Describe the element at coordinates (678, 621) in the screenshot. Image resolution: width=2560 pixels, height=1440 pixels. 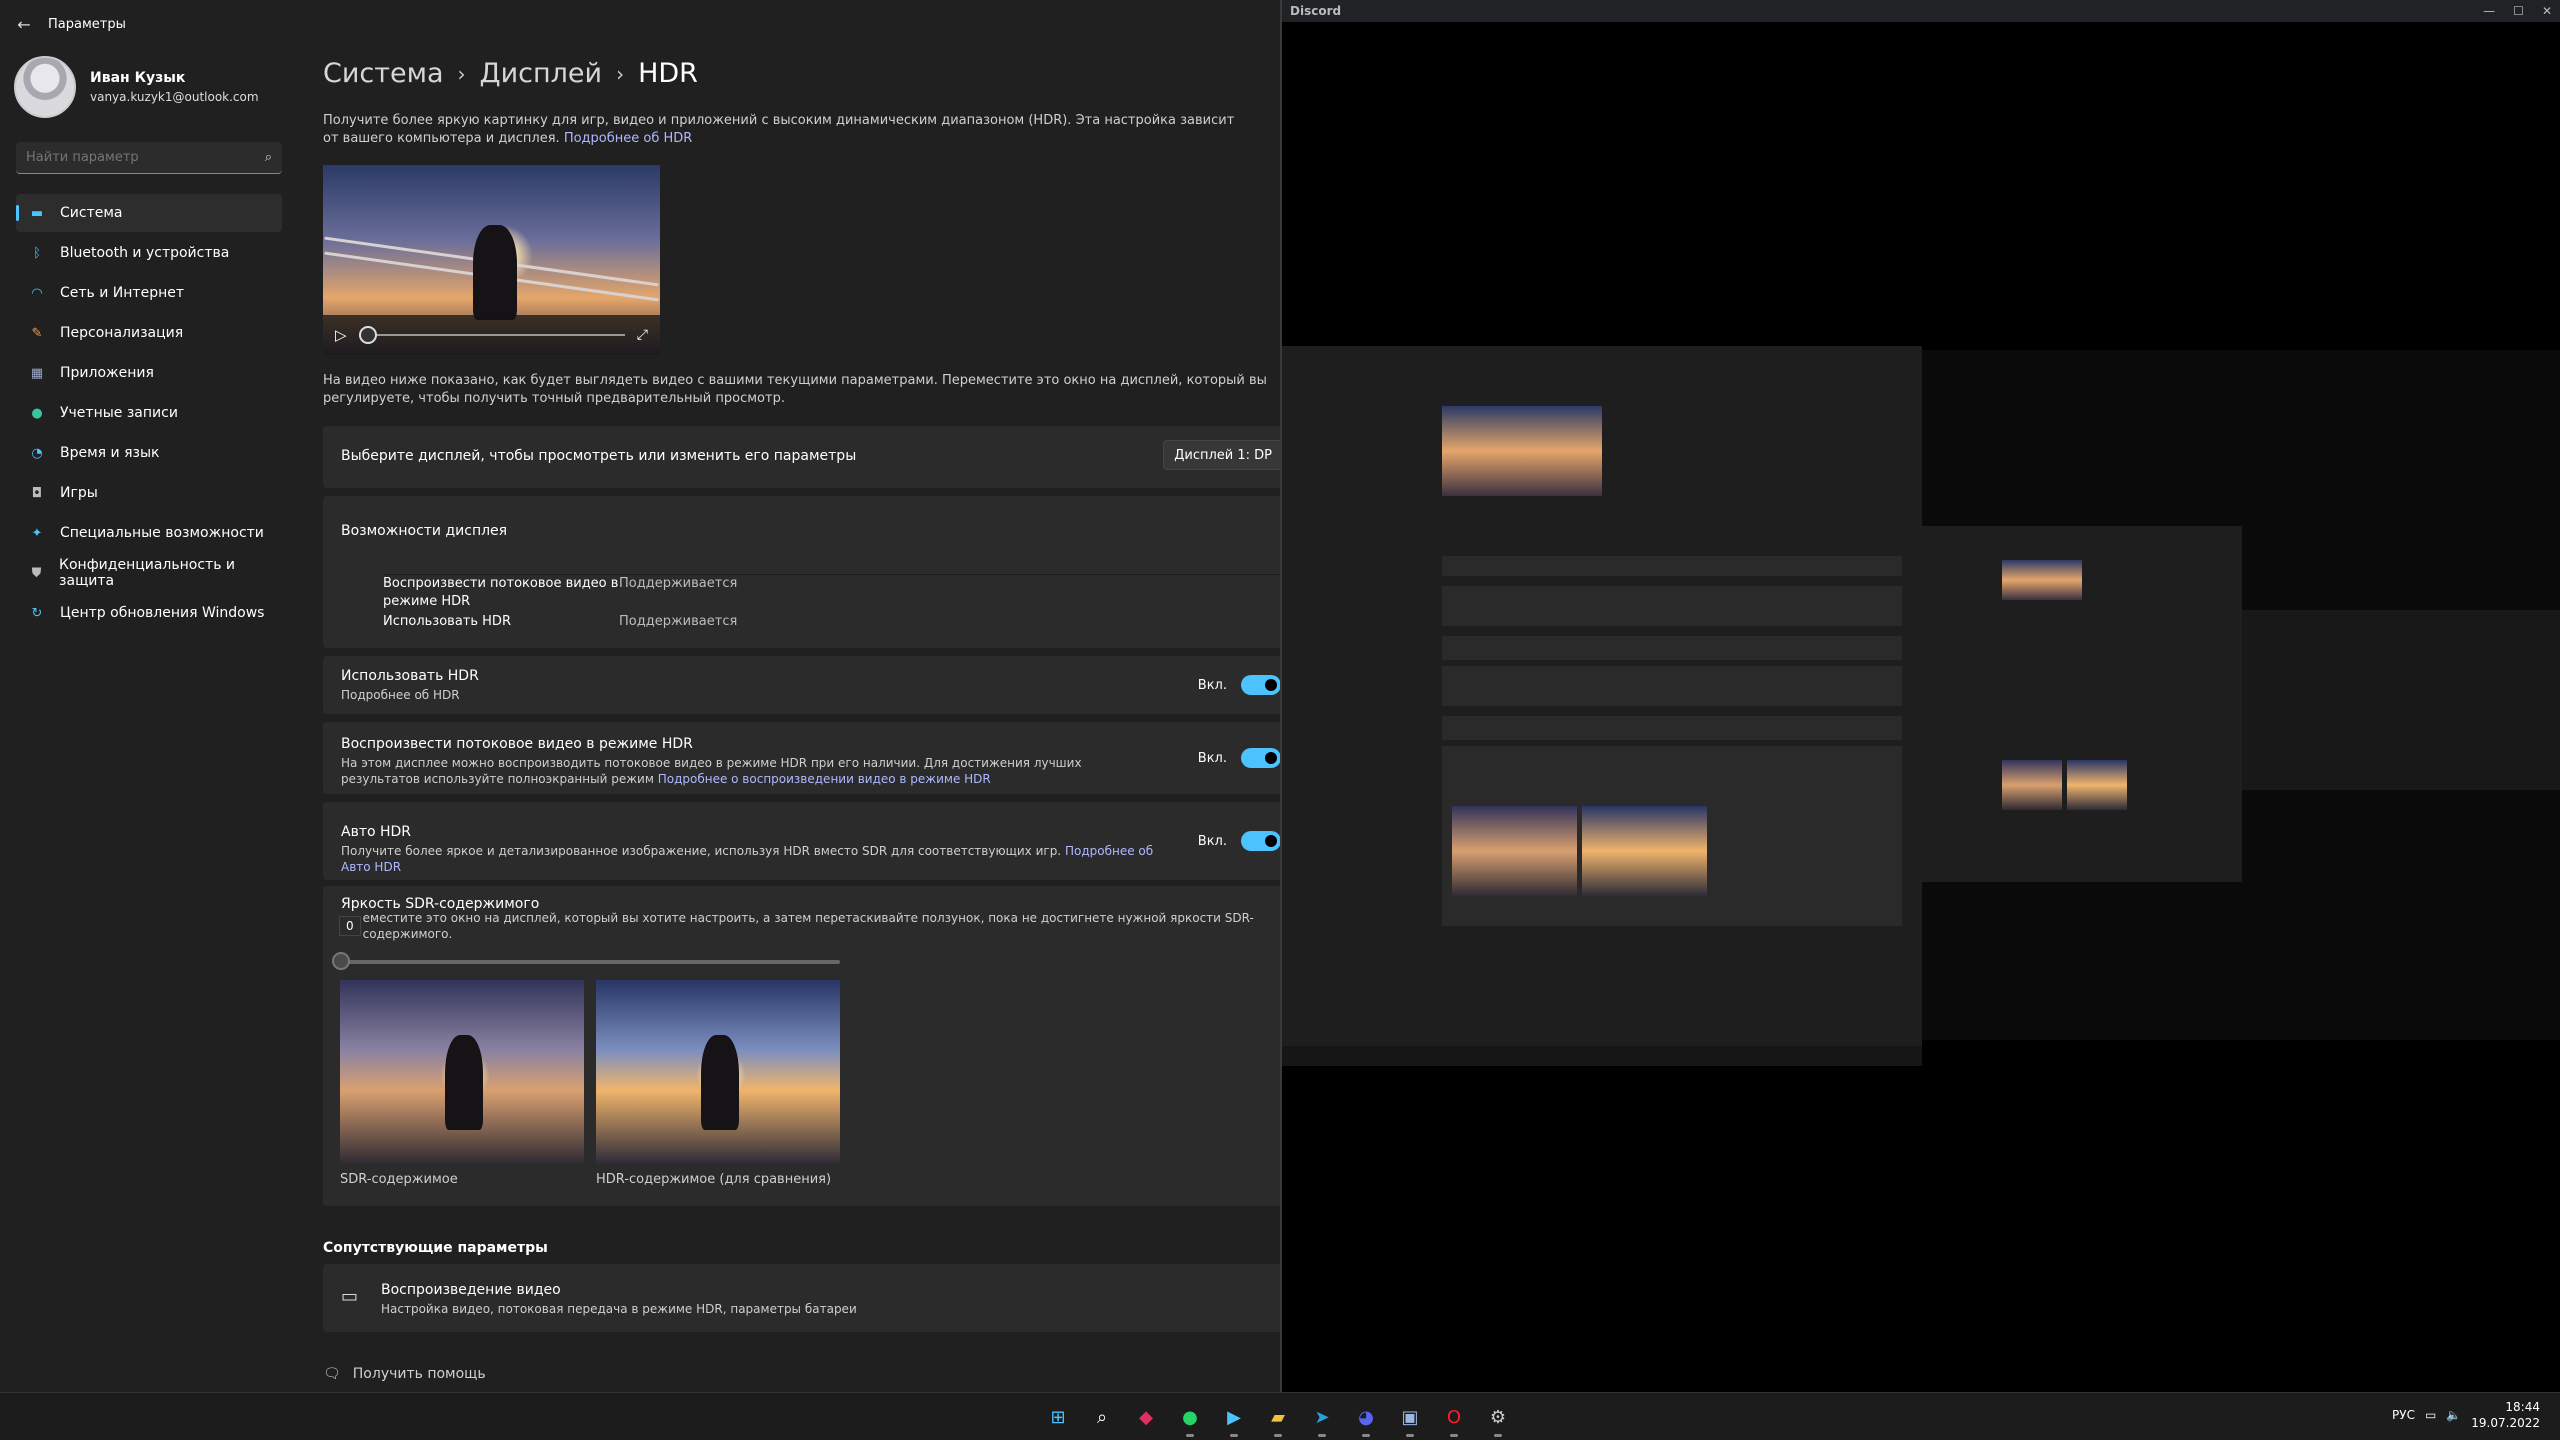
I see `capability-hdr-value: Поддерживается` at that location.